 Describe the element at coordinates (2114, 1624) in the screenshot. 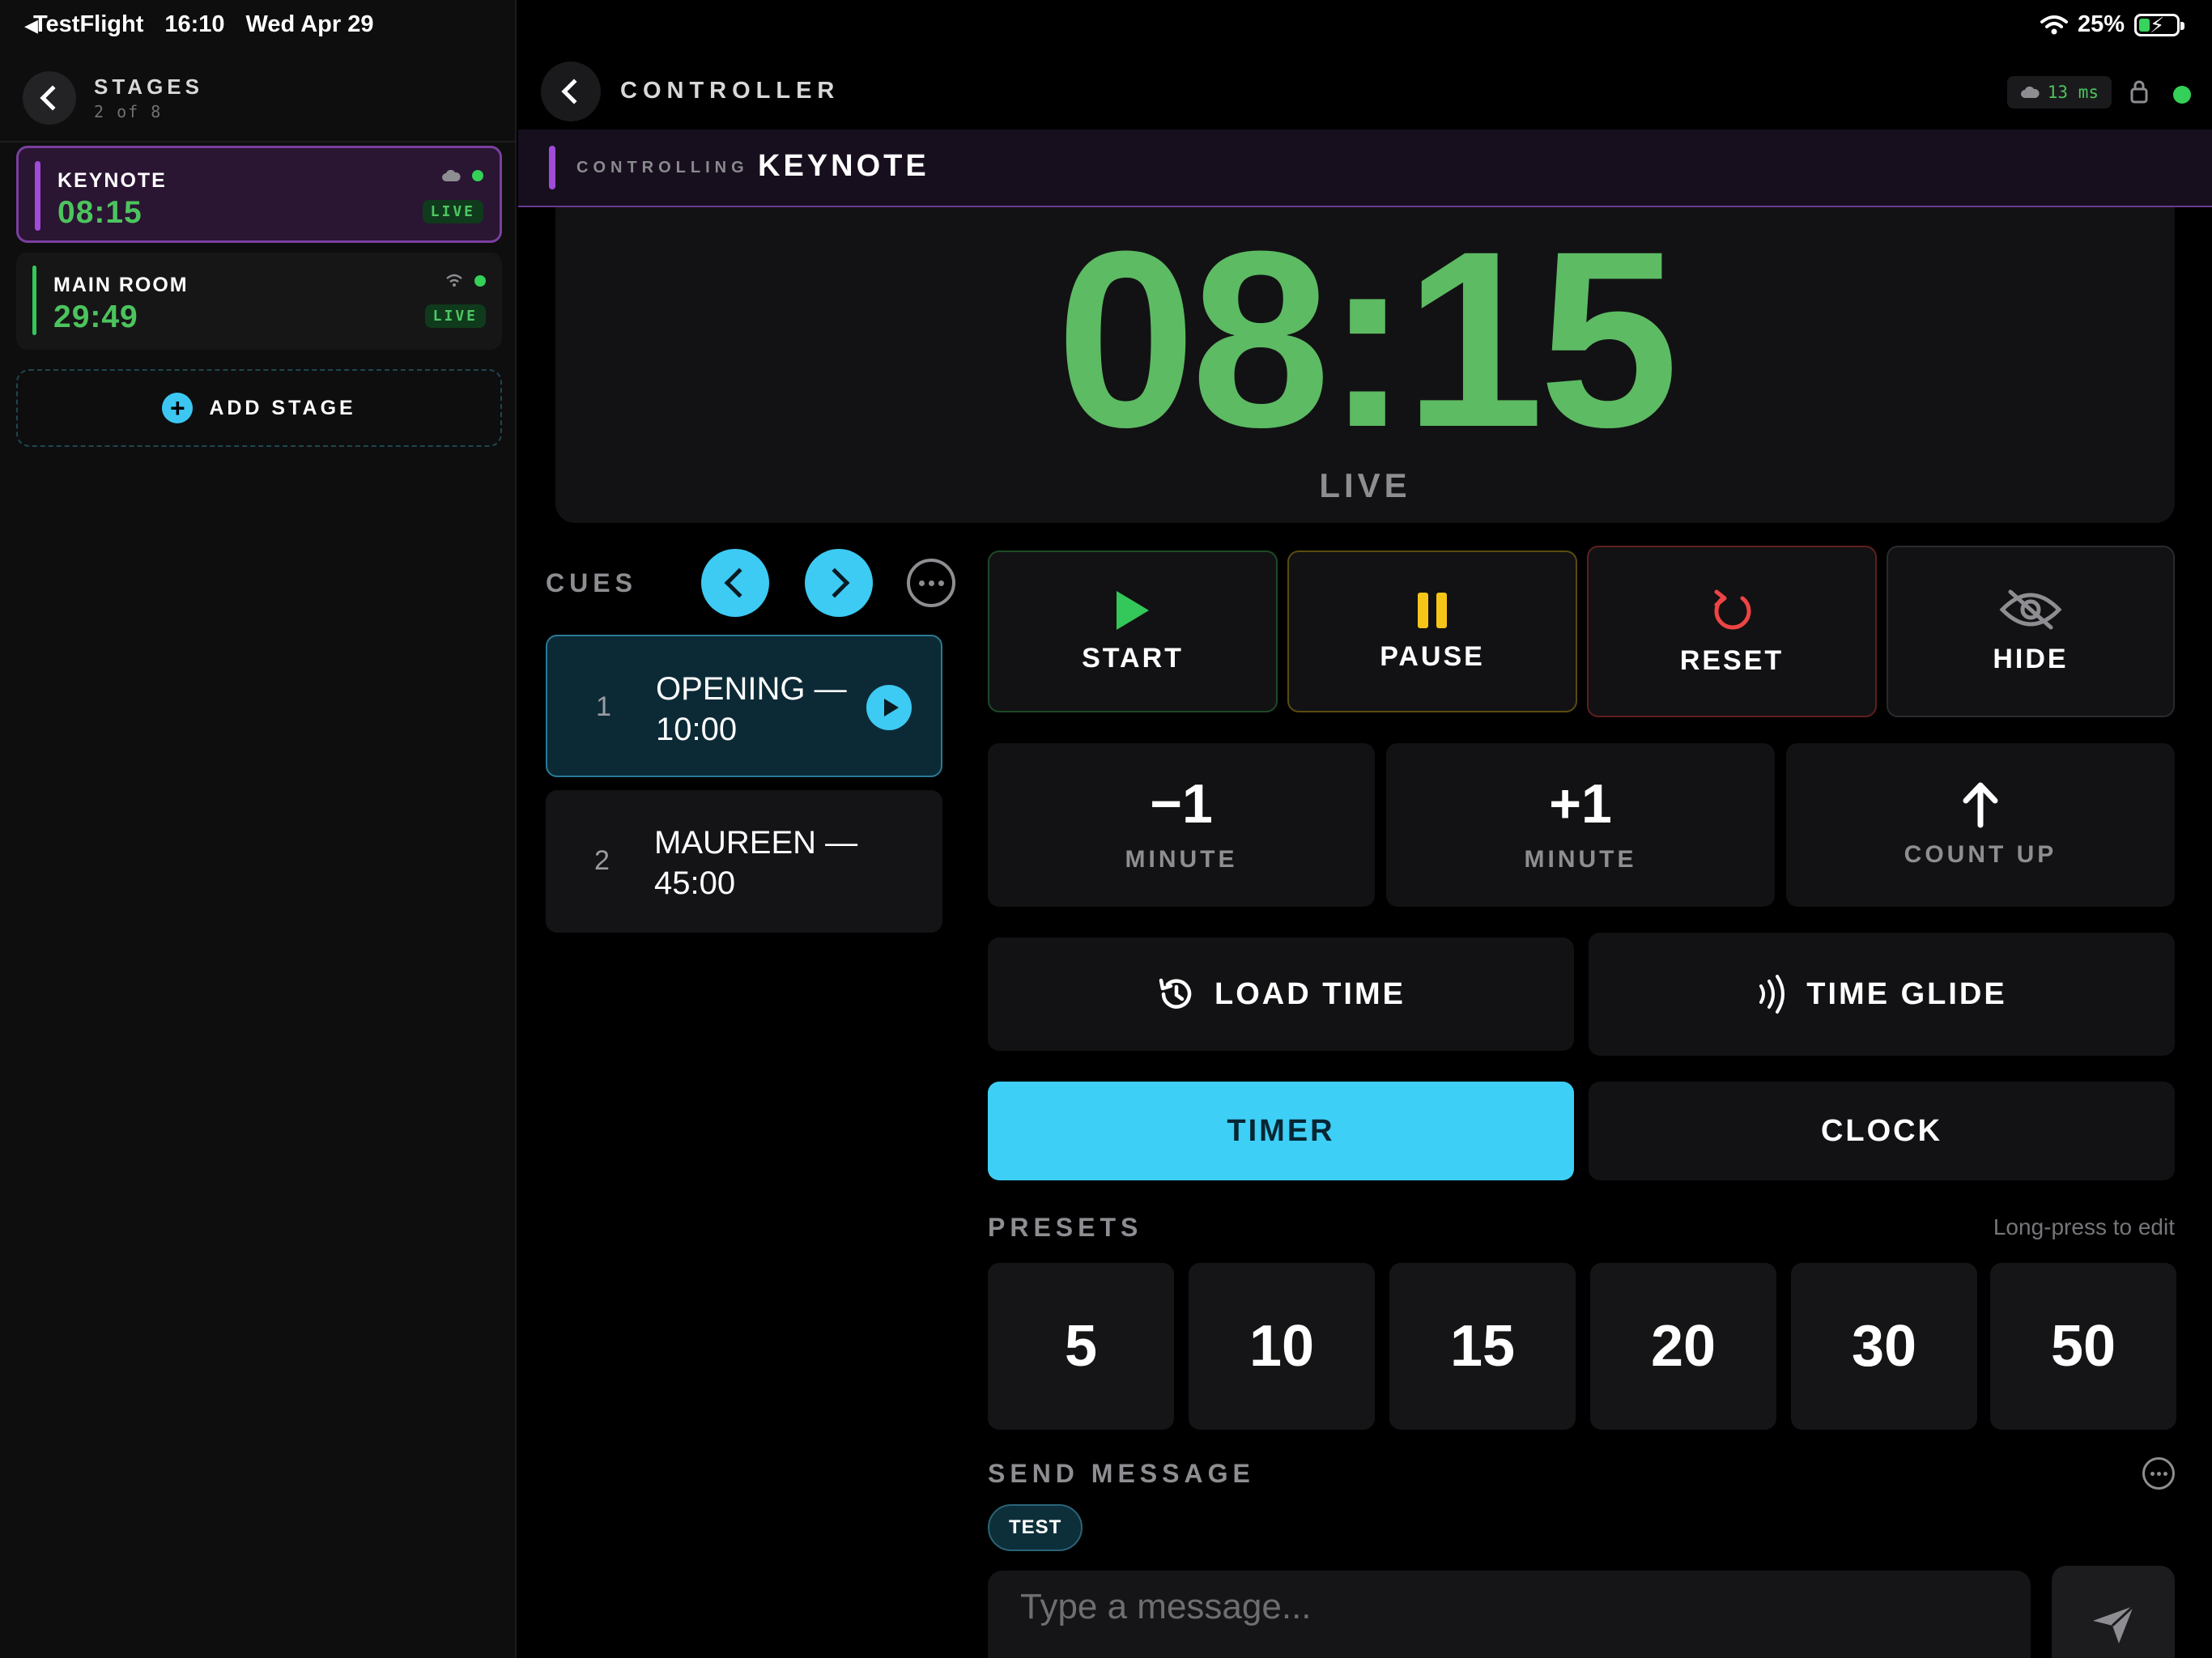

I see `send-icon` at that location.